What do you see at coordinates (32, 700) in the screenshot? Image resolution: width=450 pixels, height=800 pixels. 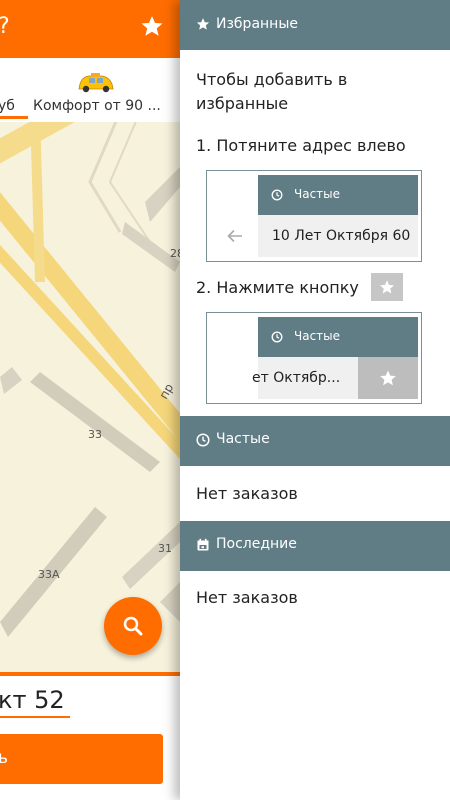 I see `pickup-address: кт 52` at bounding box center [32, 700].